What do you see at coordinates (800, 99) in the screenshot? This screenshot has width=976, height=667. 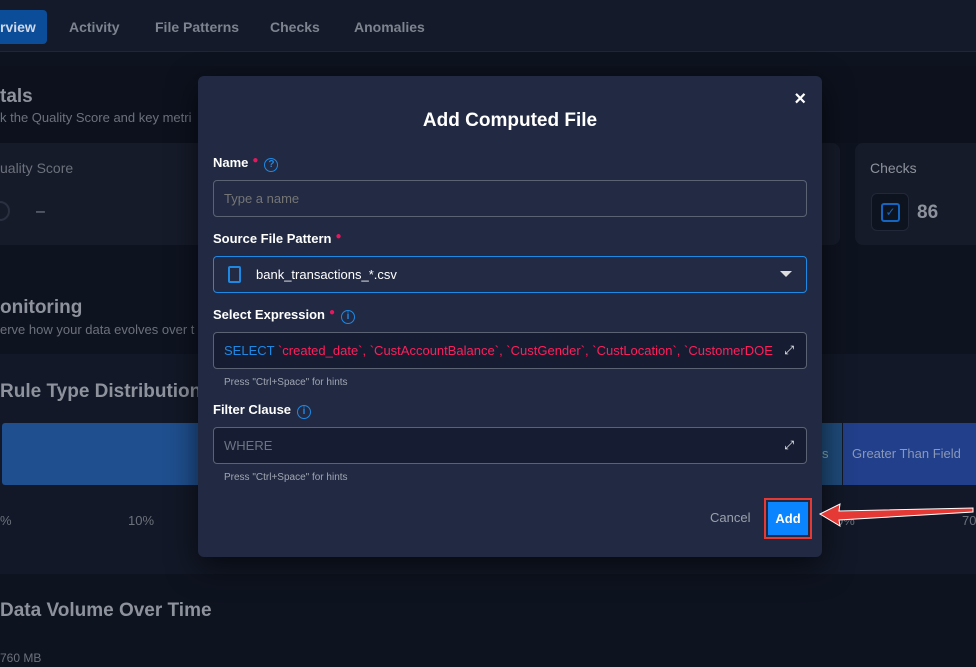 I see `close-icon: ×` at bounding box center [800, 99].